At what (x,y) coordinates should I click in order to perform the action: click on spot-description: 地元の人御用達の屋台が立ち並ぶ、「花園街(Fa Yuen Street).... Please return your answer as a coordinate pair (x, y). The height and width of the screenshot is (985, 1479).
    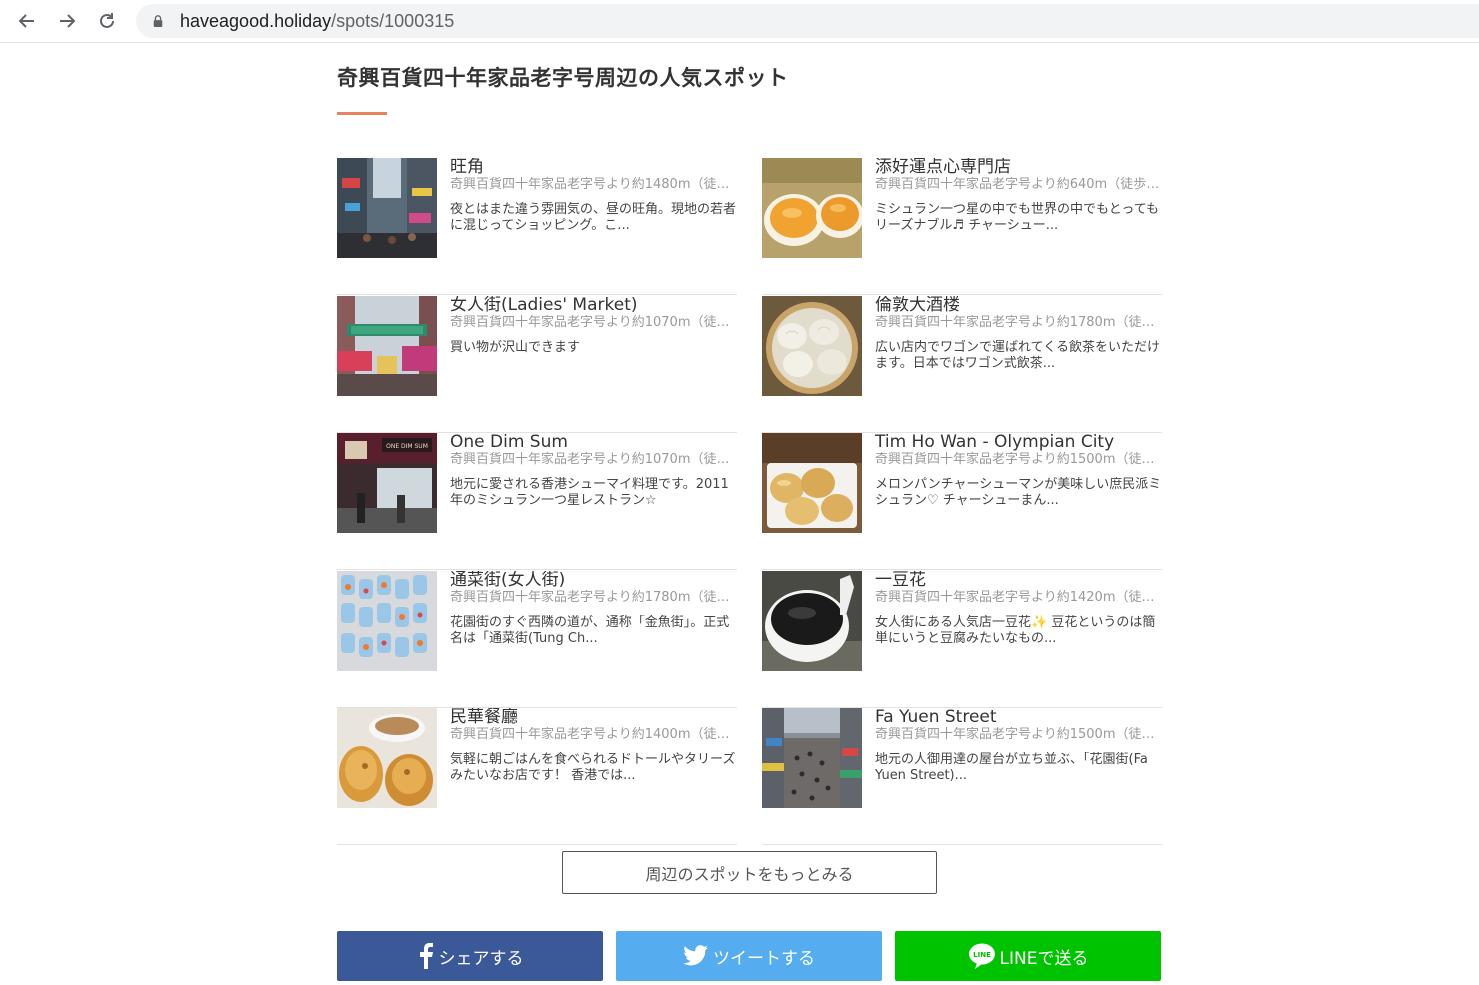
    Looking at the image, I should click on (1011, 767).